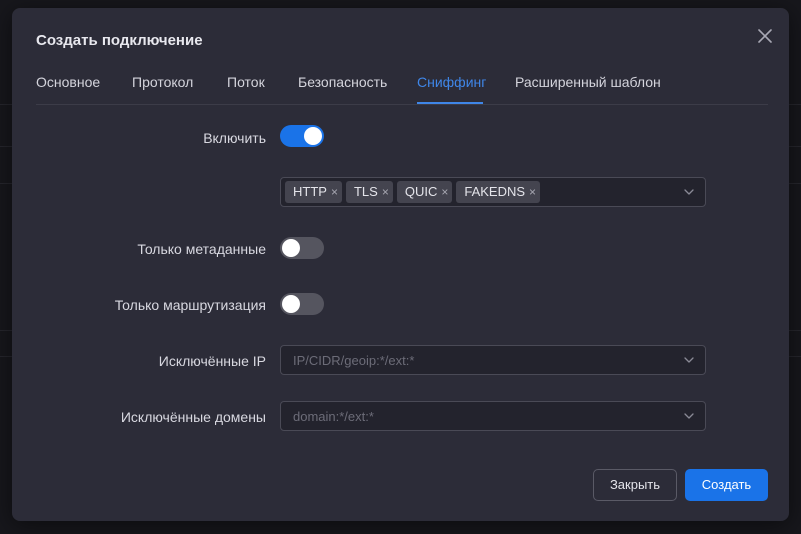 The height and width of the screenshot is (534, 801). What do you see at coordinates (451, 82) in the screenshot?
I see `tab-sniffing: Сниффинг` at bounding box center [451, 82].